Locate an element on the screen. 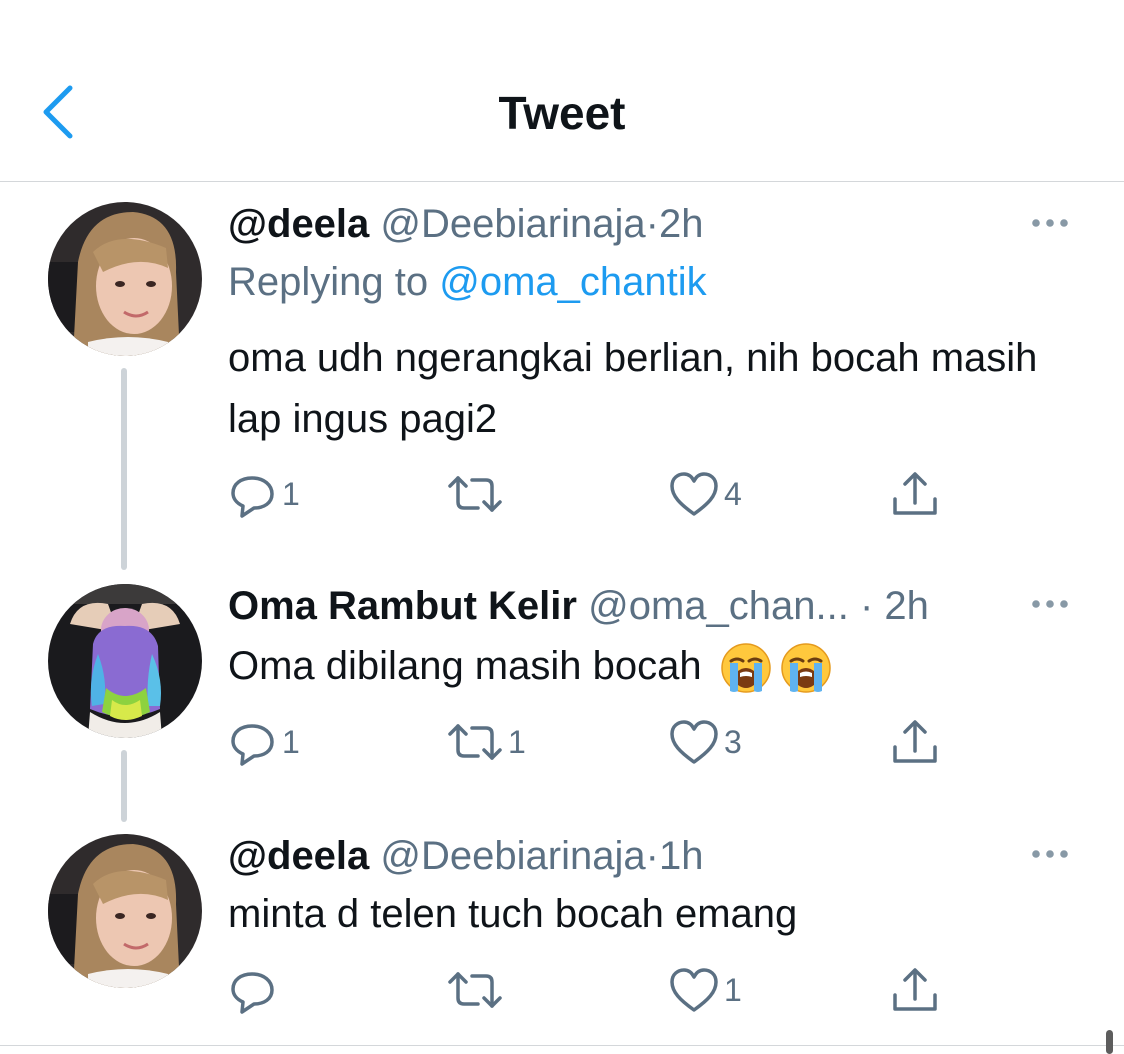 The image size is (1124, 1054). like-button: 4 is located at coordinates (705, 494).